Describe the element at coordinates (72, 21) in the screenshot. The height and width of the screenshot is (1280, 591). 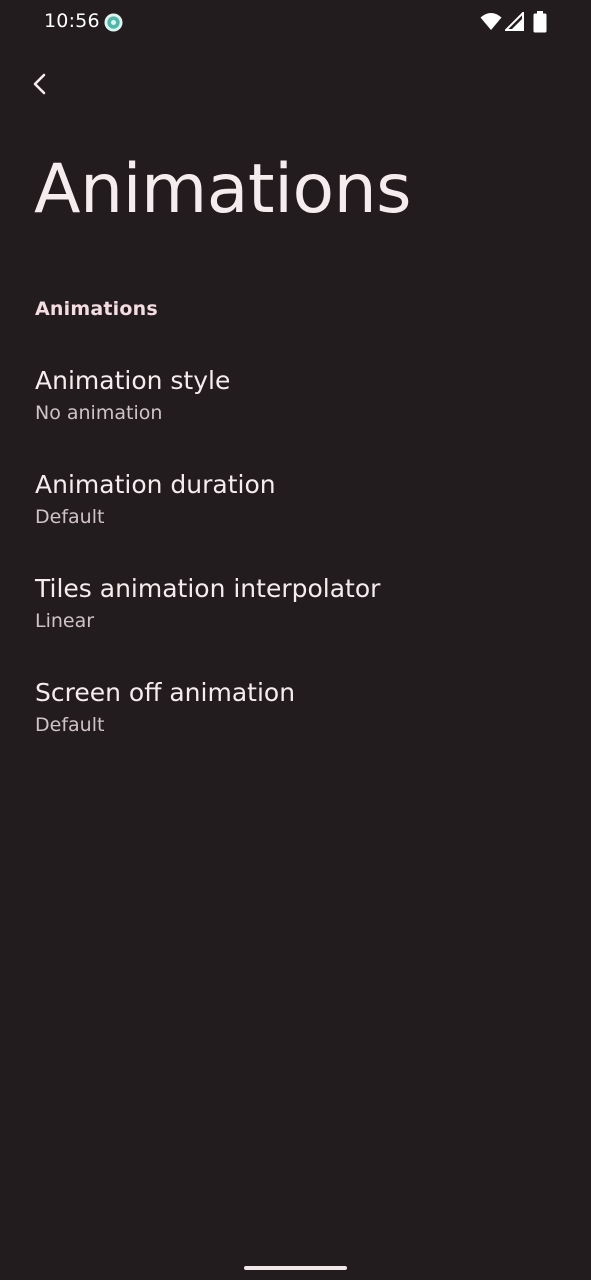
I see `status-time: 10:56` at that location.